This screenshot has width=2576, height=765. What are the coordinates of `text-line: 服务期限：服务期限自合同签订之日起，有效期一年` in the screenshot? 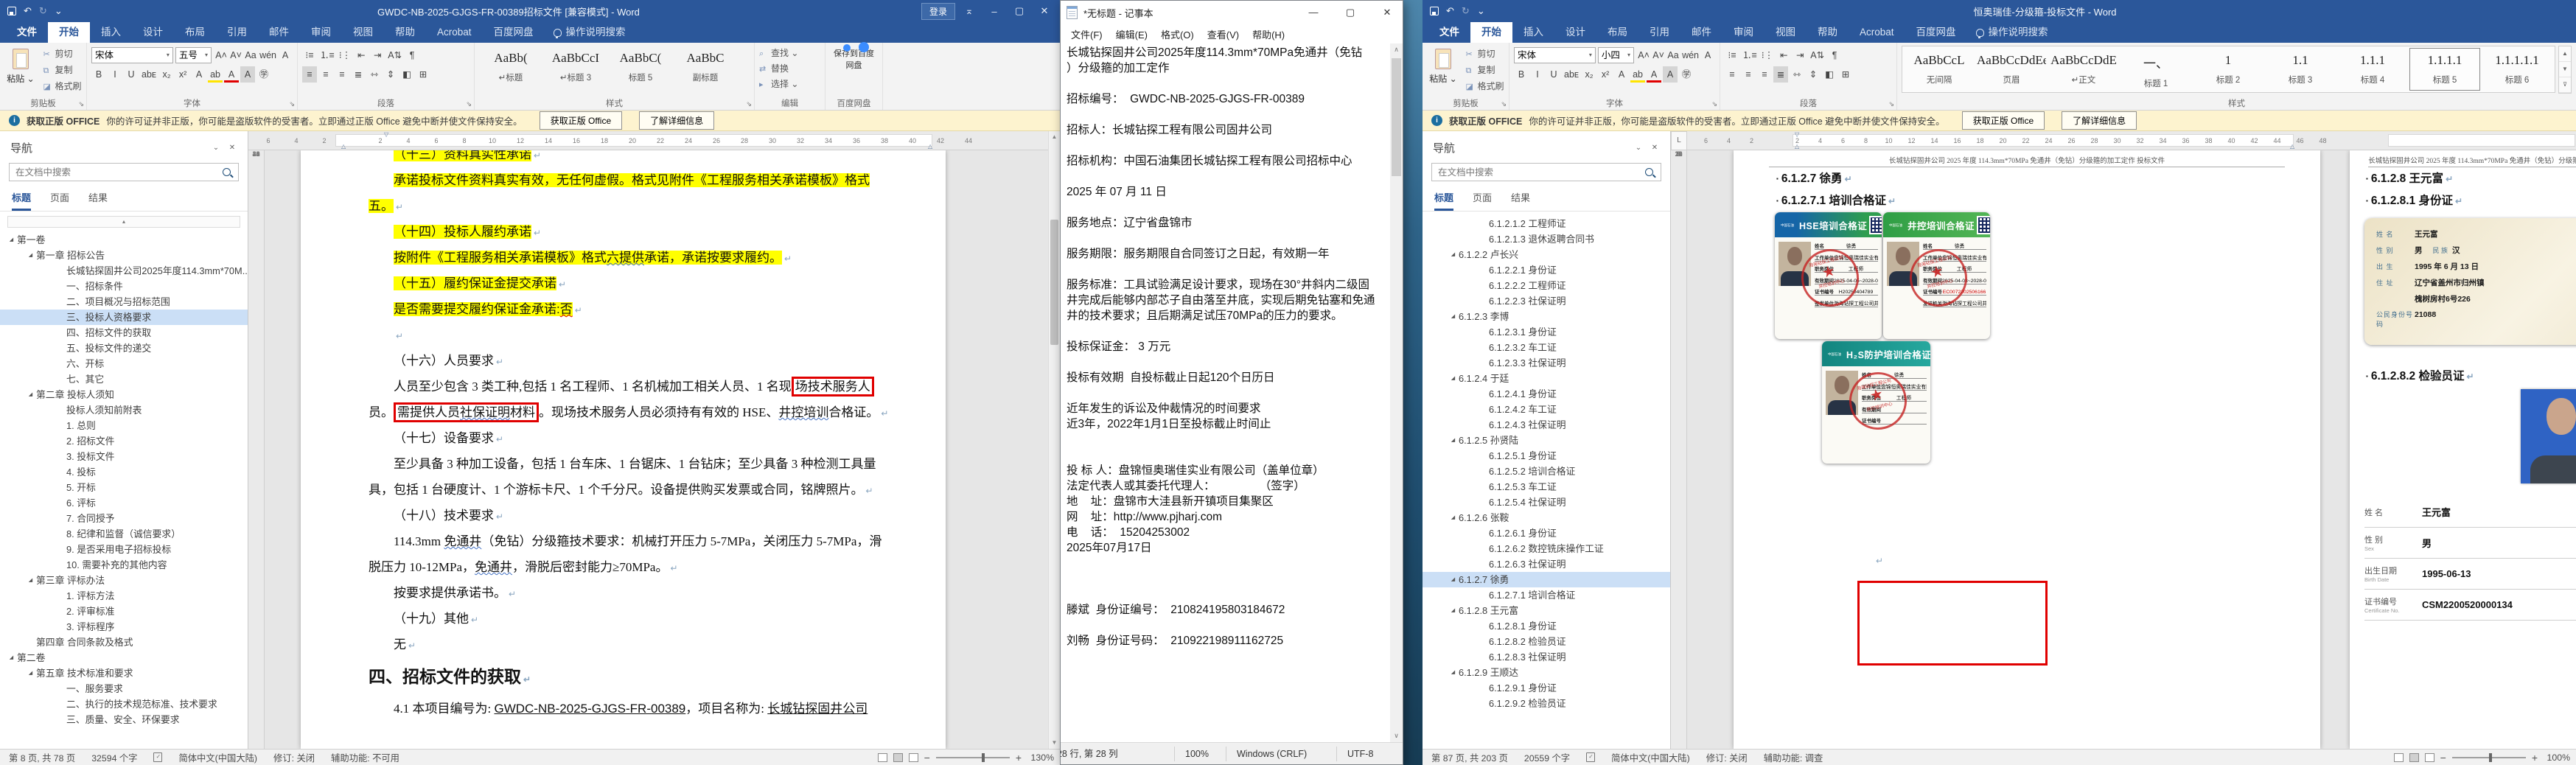 It's located at (1228, 254).